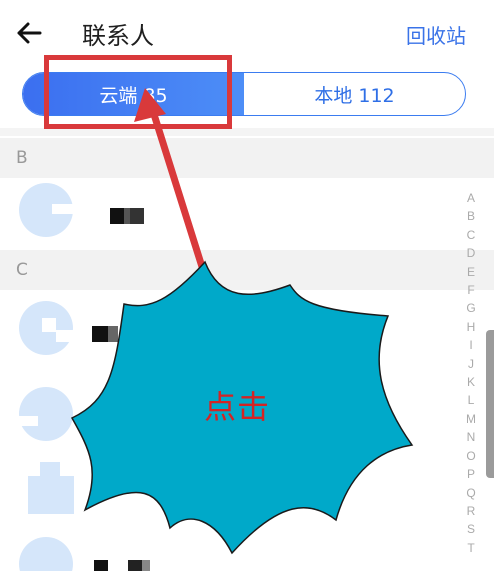  Describe the element at coordinates (237, 407) in the screenshot. I see `annotation-click-label: 点击` at that location.